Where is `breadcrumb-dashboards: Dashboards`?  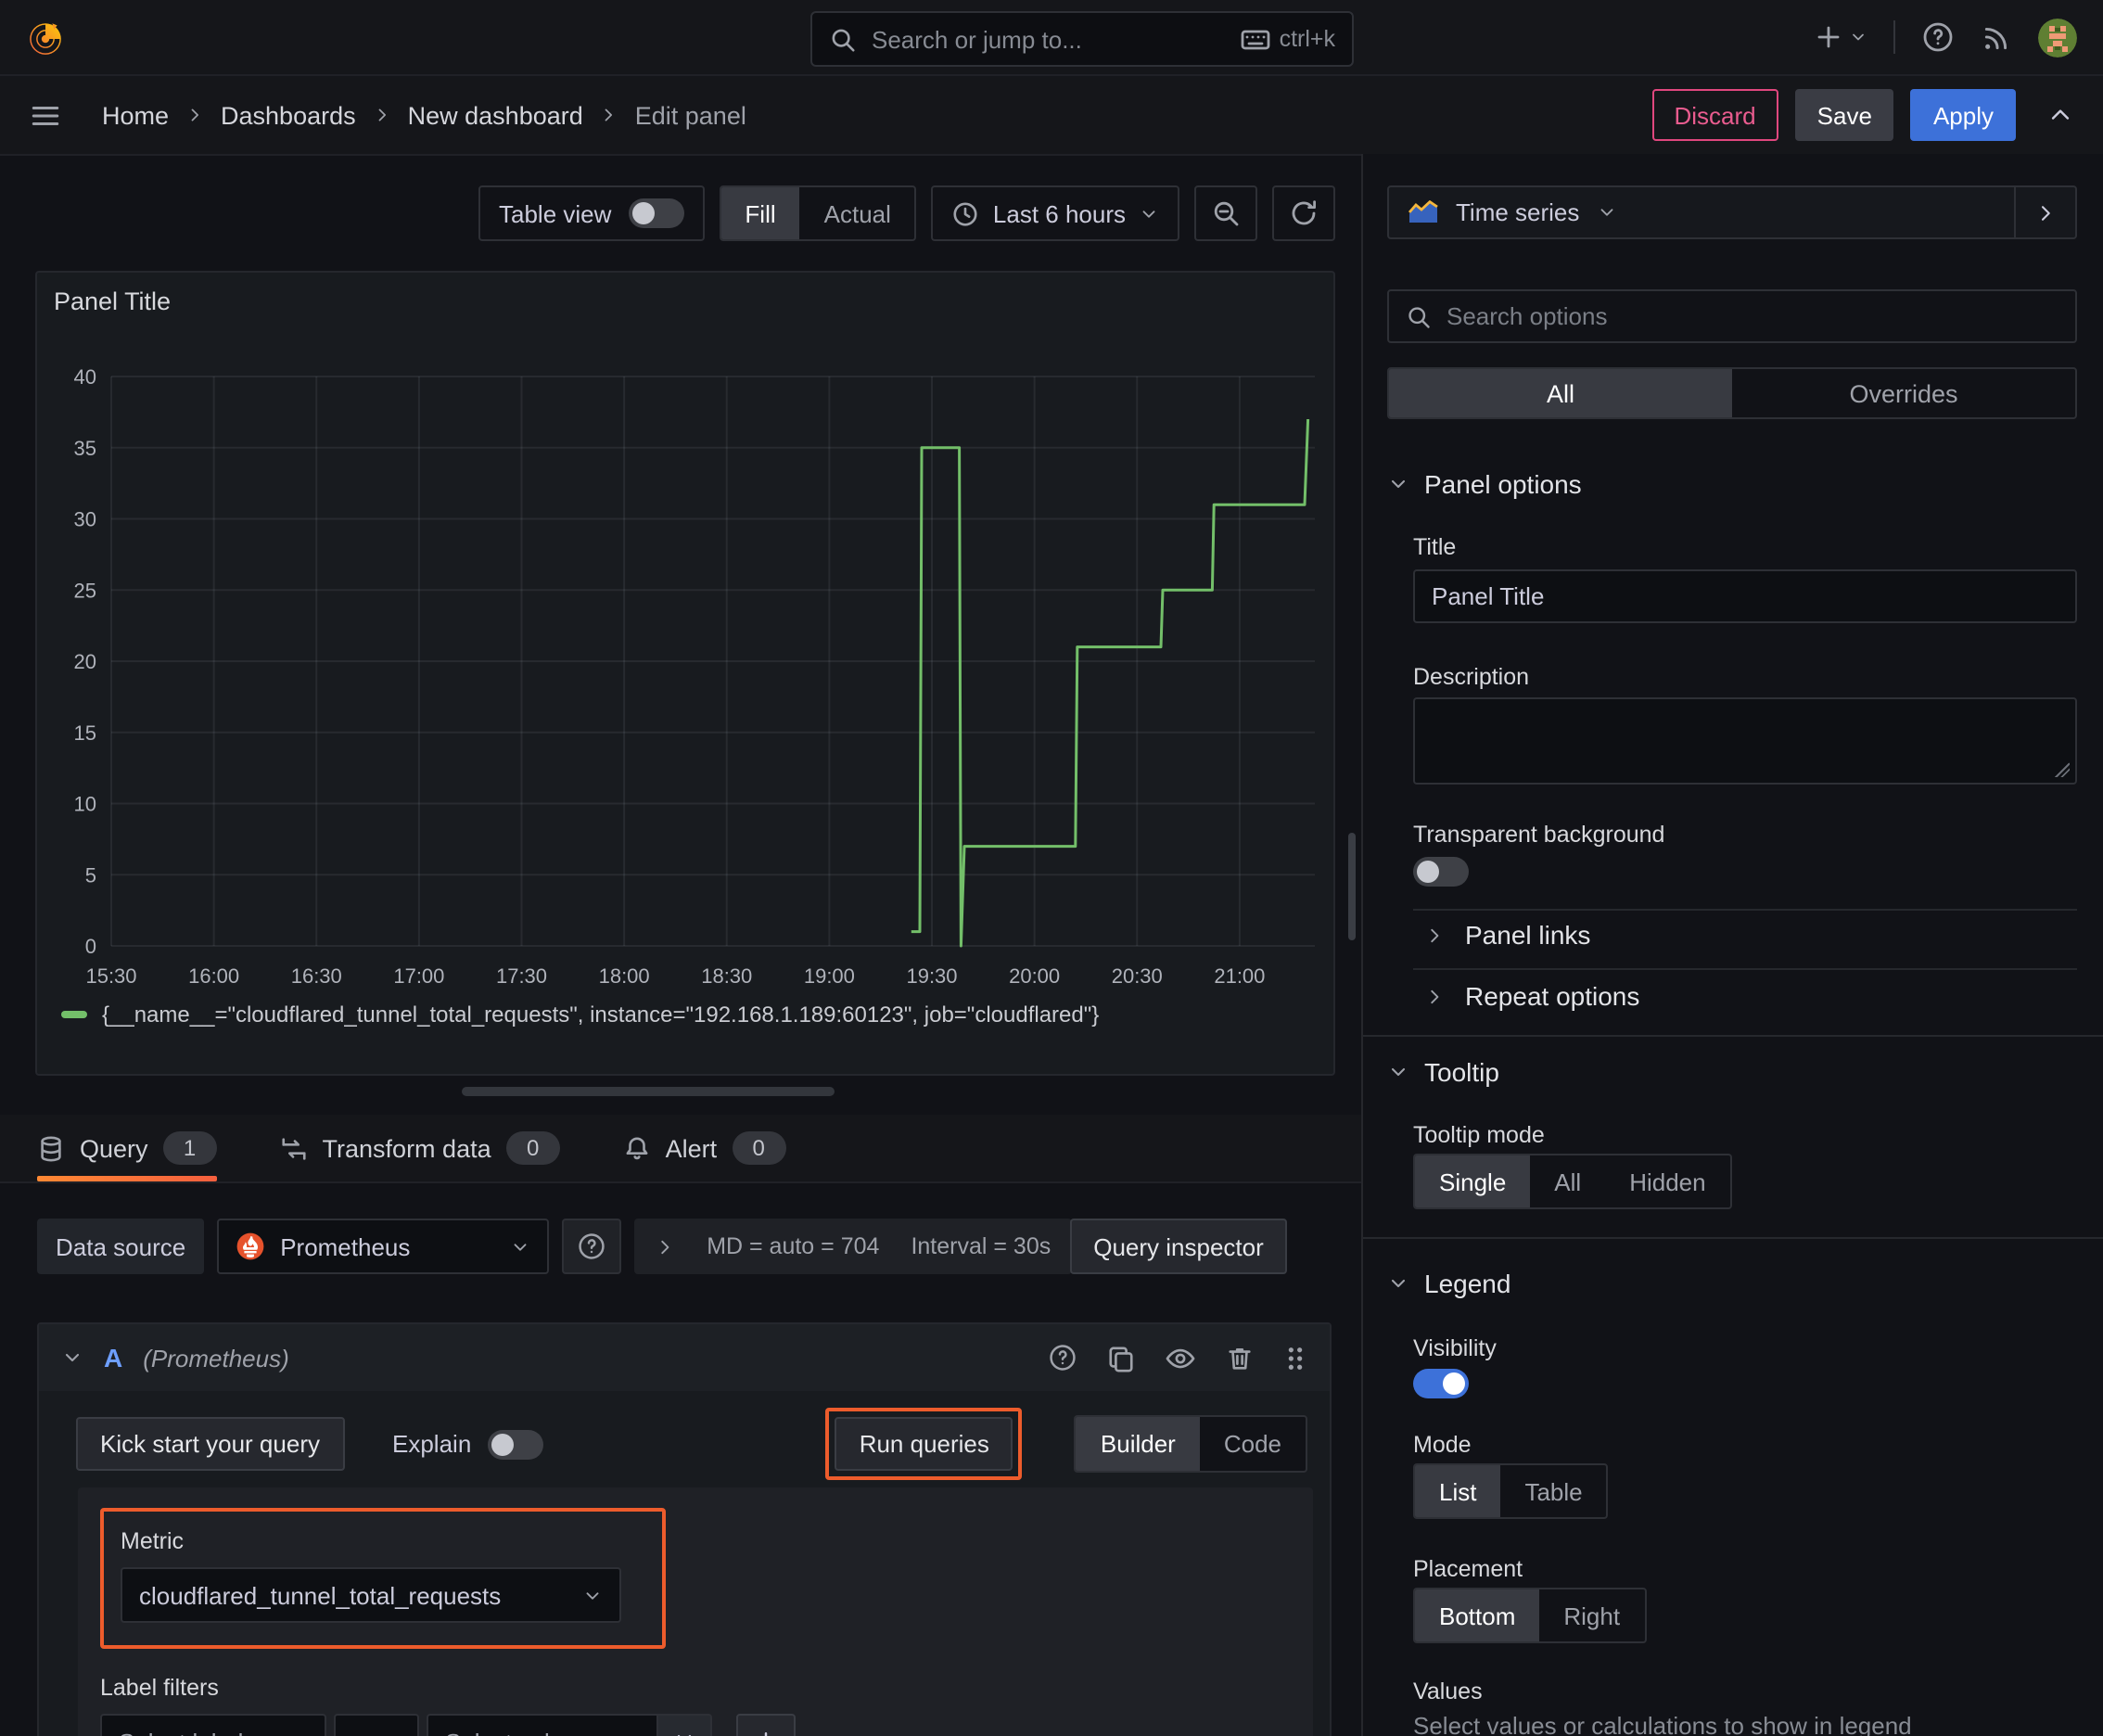 breadcrumb-dashboards: Dashboards is located at coordinates (288, 115).